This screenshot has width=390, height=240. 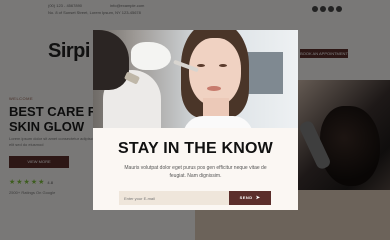 I want to click on photo-shirt, so click(x=218, y=122).